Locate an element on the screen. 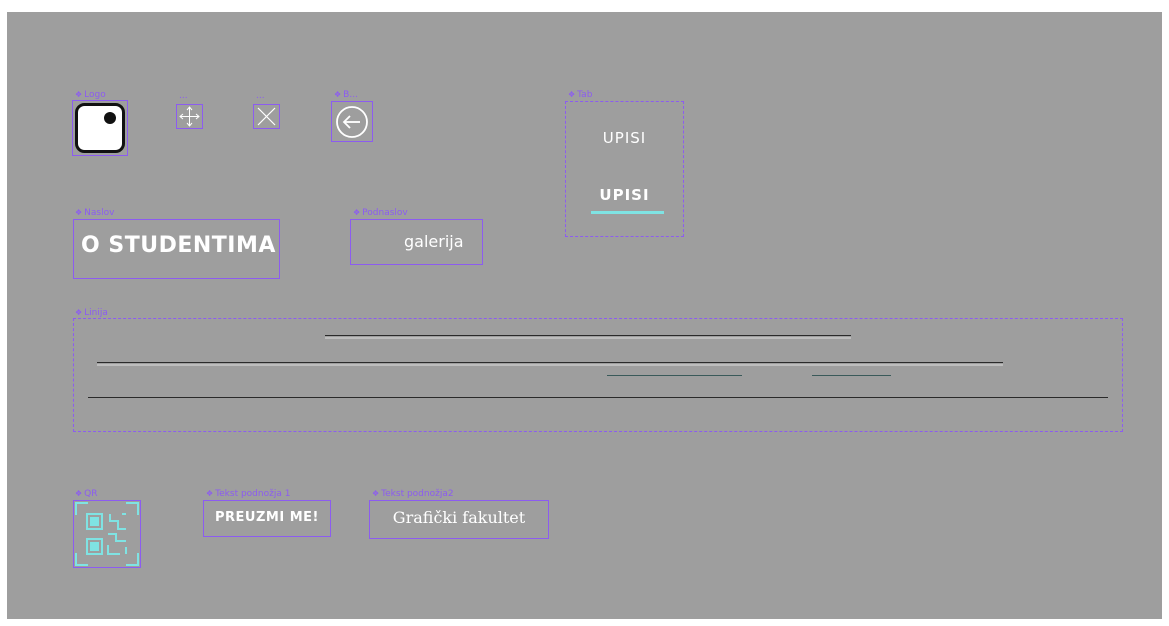 This screenshot has width=1169, height=626. tab-active-underline is located at coordinates (627, 212).